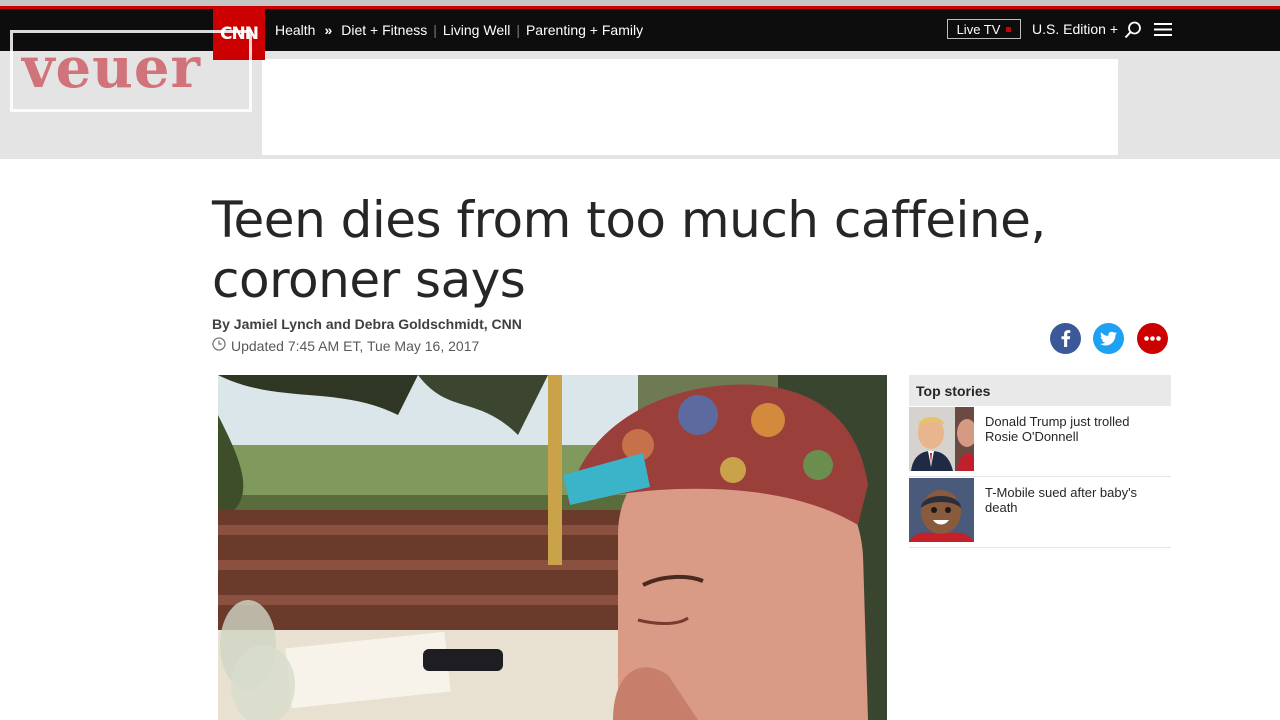 The image size is (1280, 720). Describe the element at coordinates (476, 30) in the screenshot. I see `nav-item-living-well: Living Well` at that location.